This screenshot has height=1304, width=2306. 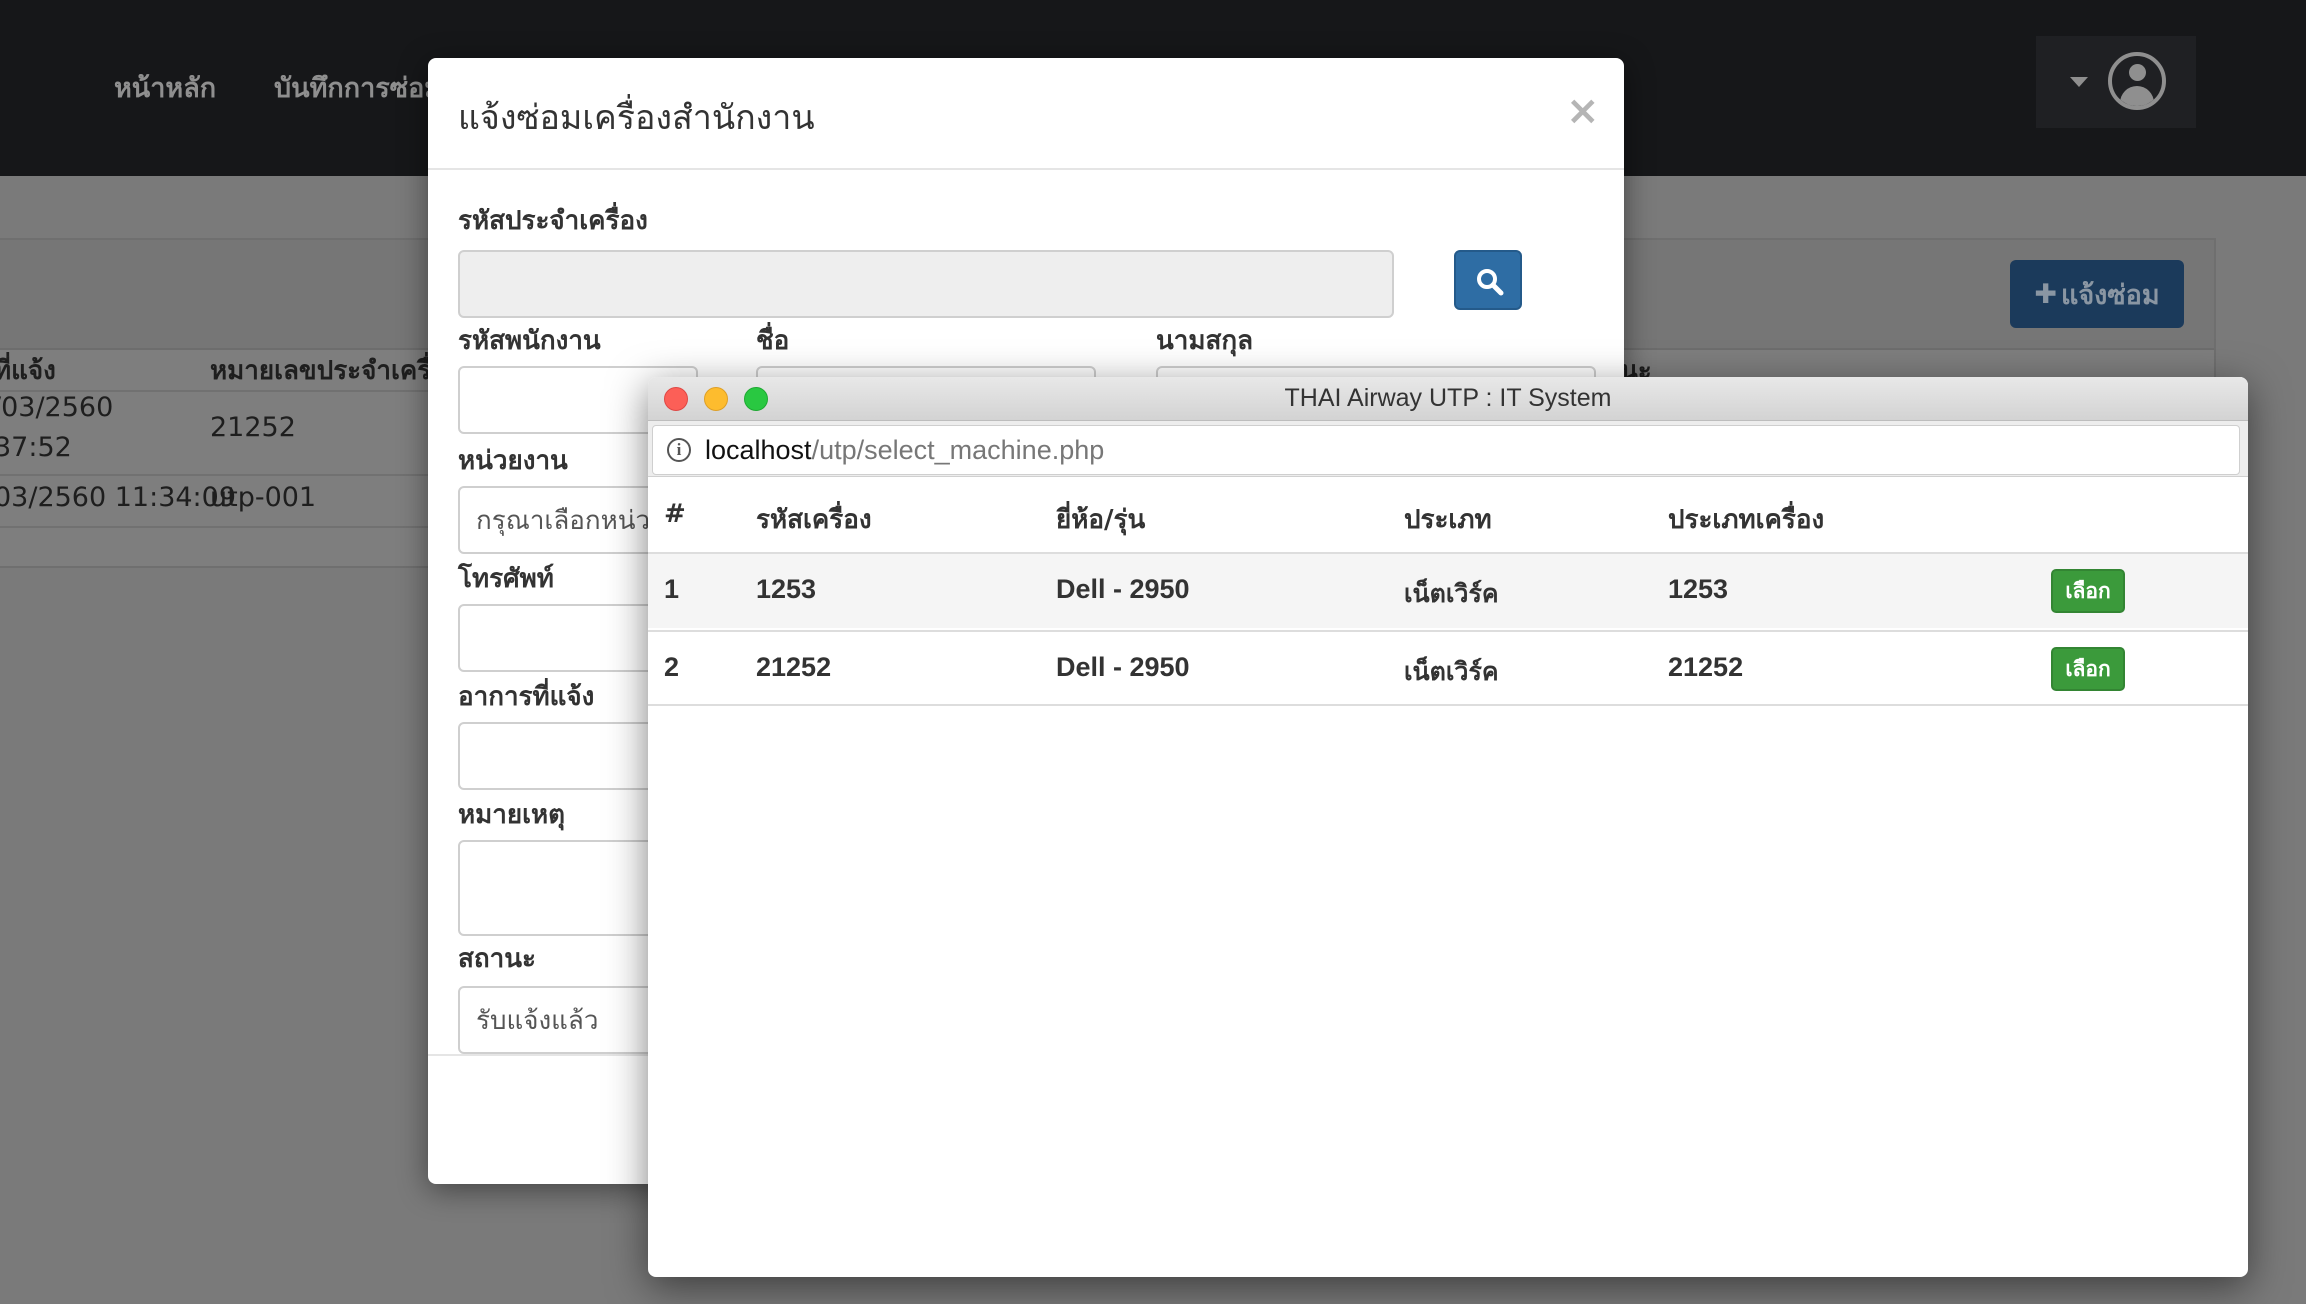 I want to click on url-host: localhost, so click(x=758, y=450).